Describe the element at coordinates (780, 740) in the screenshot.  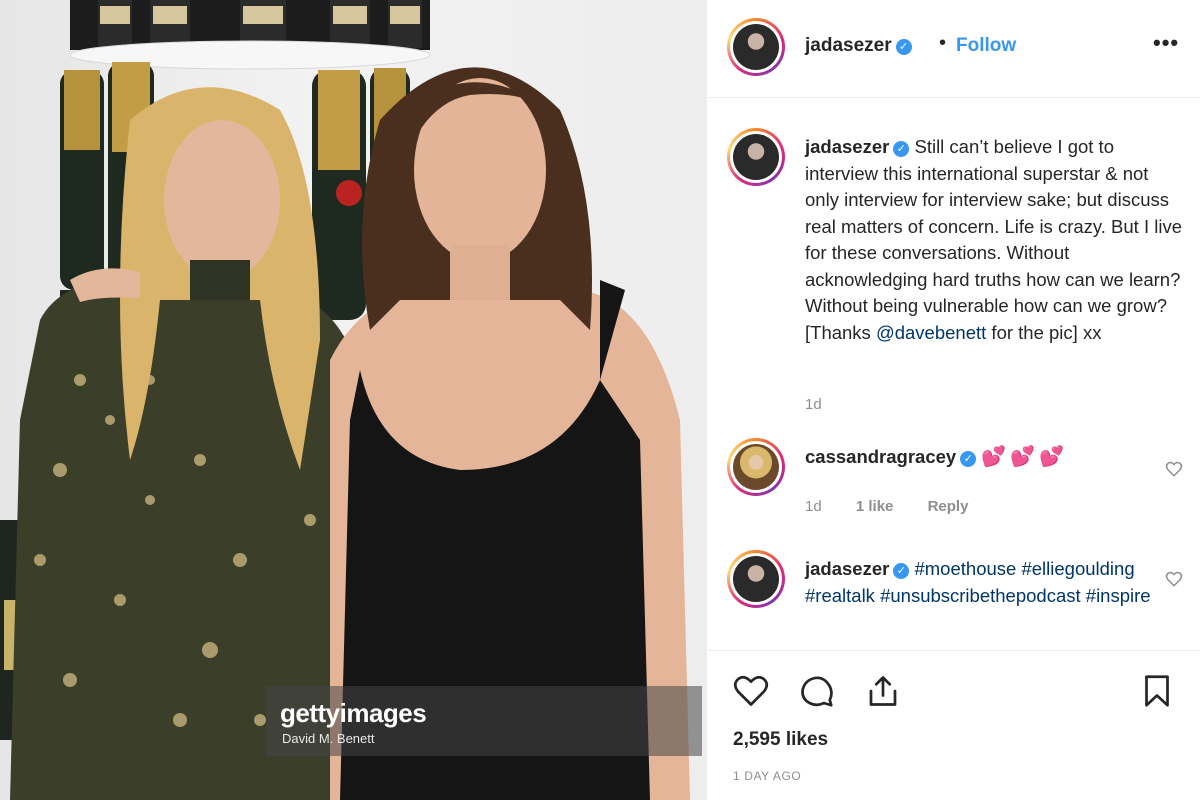
I see `likes-count: 2,595 likes` at that location.